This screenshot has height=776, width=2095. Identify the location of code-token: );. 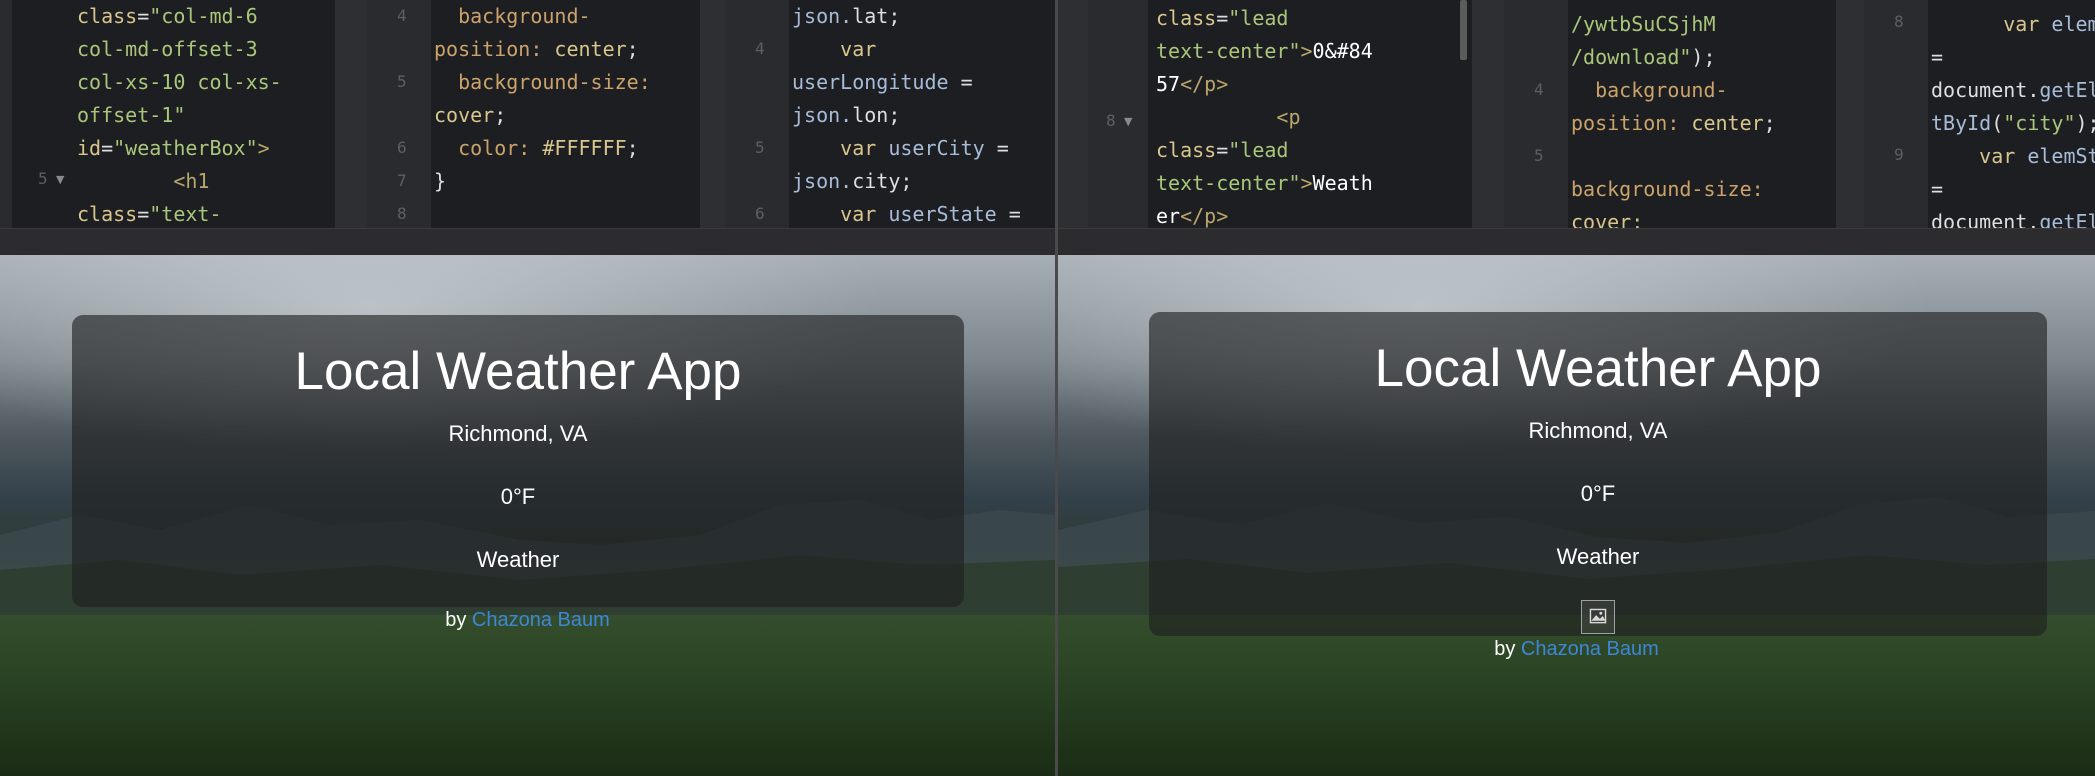
(2085, 123).